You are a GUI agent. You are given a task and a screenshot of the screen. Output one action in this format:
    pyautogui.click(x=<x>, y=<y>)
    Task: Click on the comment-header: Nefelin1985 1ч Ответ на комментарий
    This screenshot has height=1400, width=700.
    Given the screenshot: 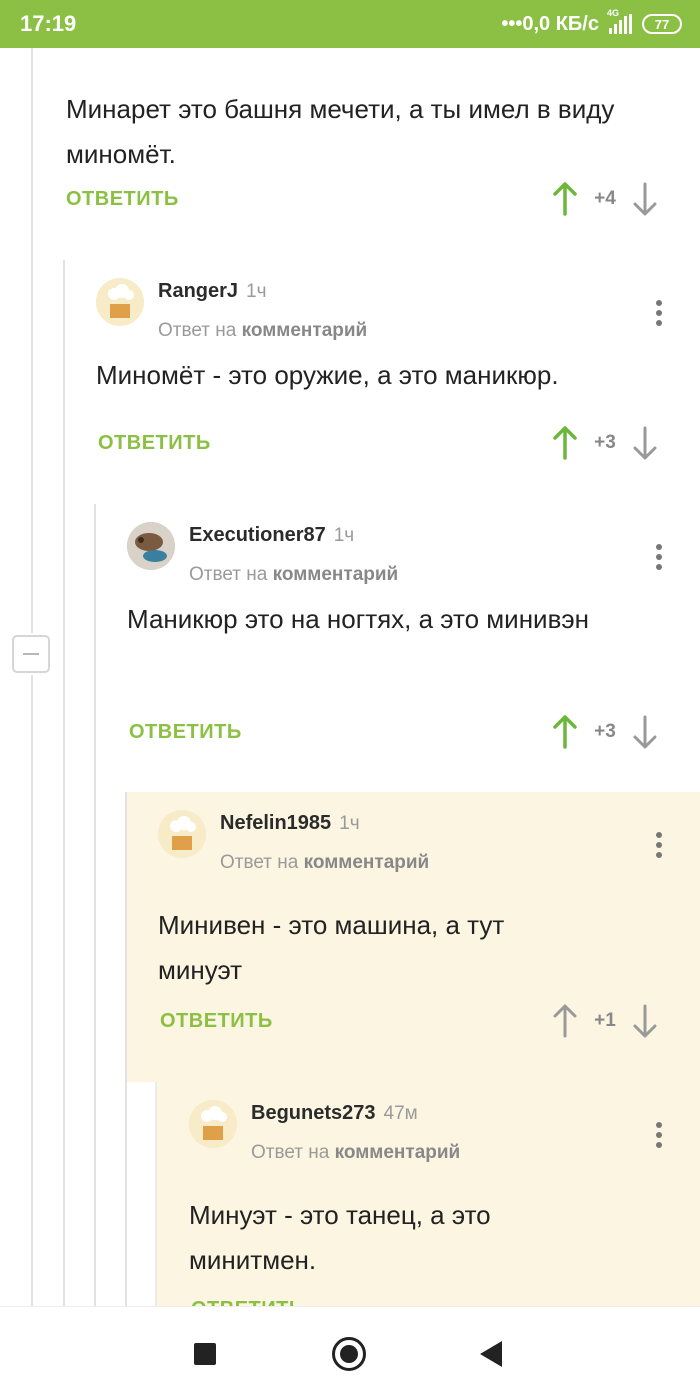 What is the action you would take?
    pyautogui.click(x=423, y=837)
    